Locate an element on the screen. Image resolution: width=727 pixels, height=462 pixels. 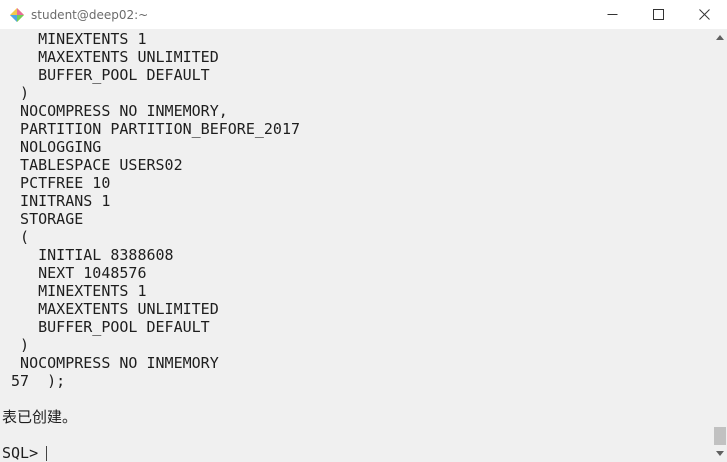
scroll-up-button is located at coordinates (720, 37).